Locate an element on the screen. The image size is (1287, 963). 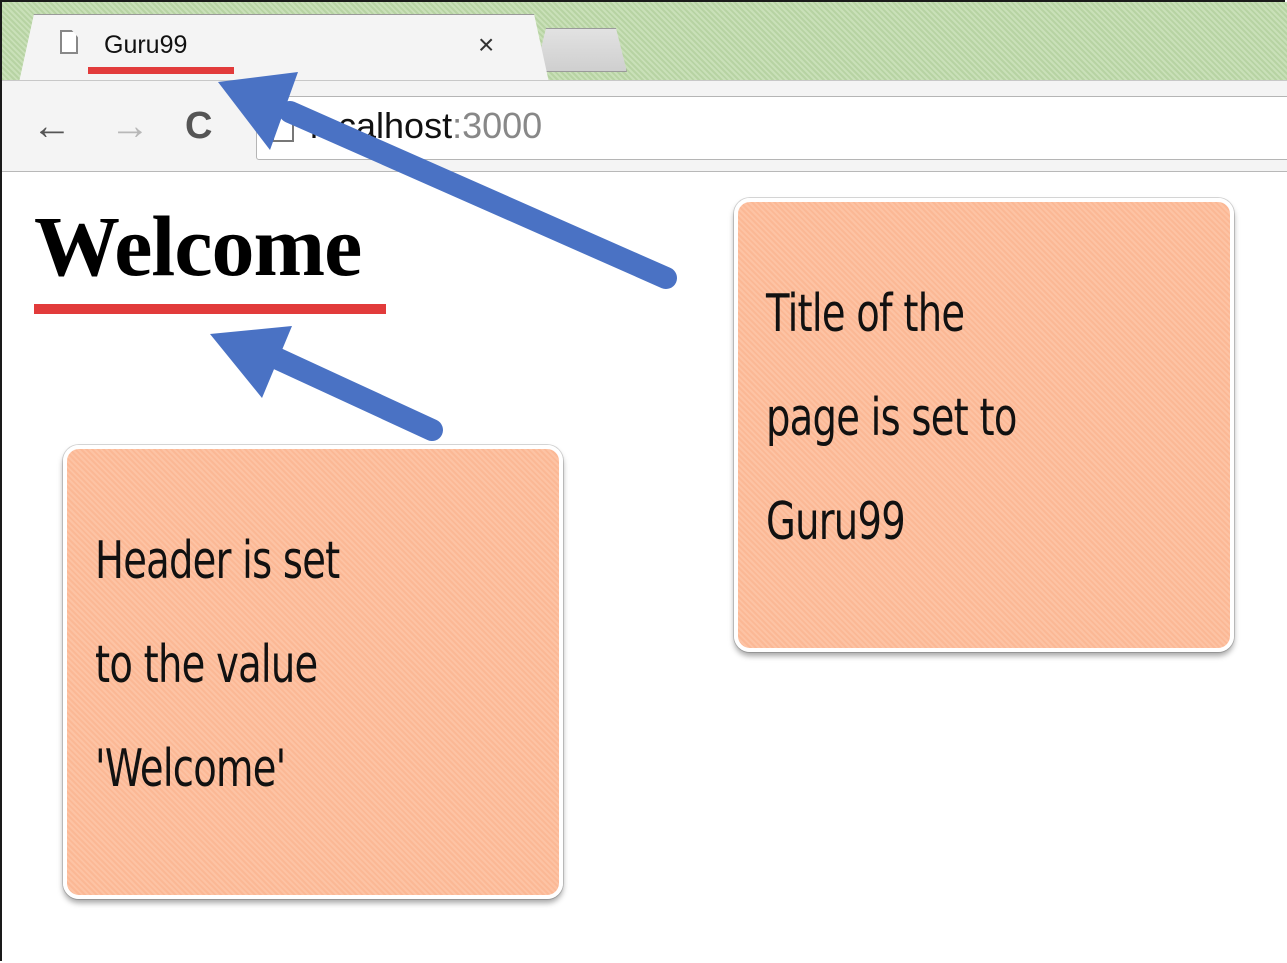
tab-title: Guru99 is located at coordinates (146, 45).